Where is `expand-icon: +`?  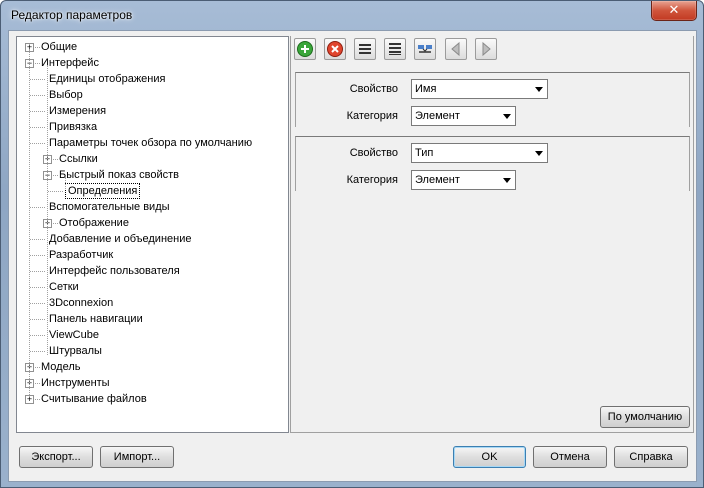
expand-icon: + is located at coordinates (29, 399).